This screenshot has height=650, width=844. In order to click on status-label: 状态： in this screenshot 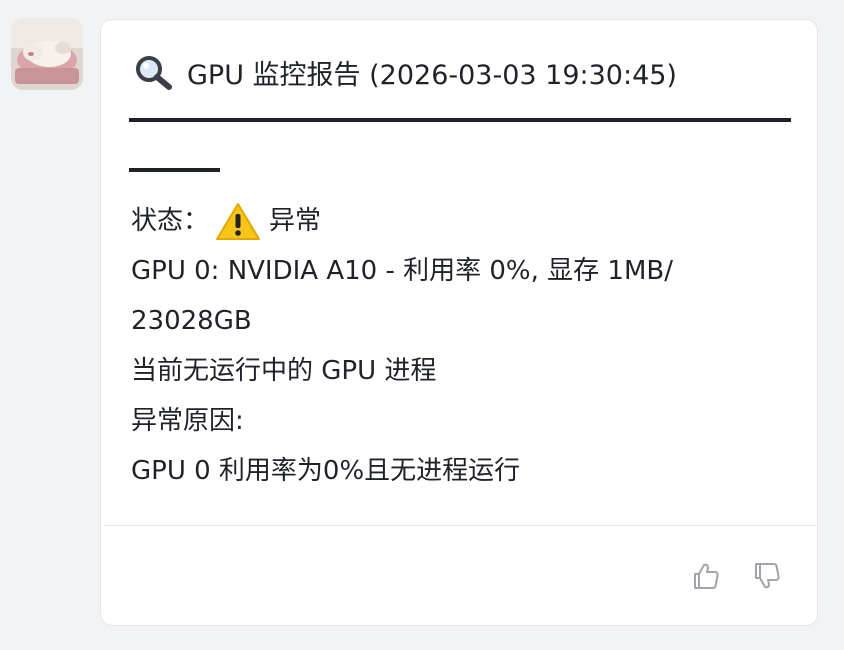, I will do `click(170, 221)`.